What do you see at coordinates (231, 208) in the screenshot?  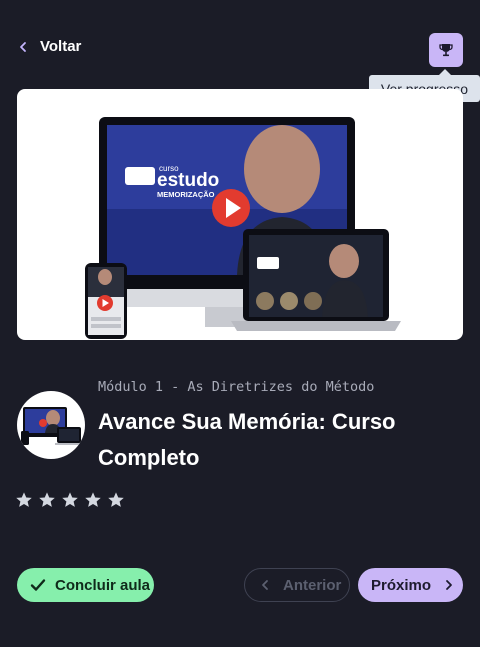 I see `play-icon` at bounding box center [231, 208].